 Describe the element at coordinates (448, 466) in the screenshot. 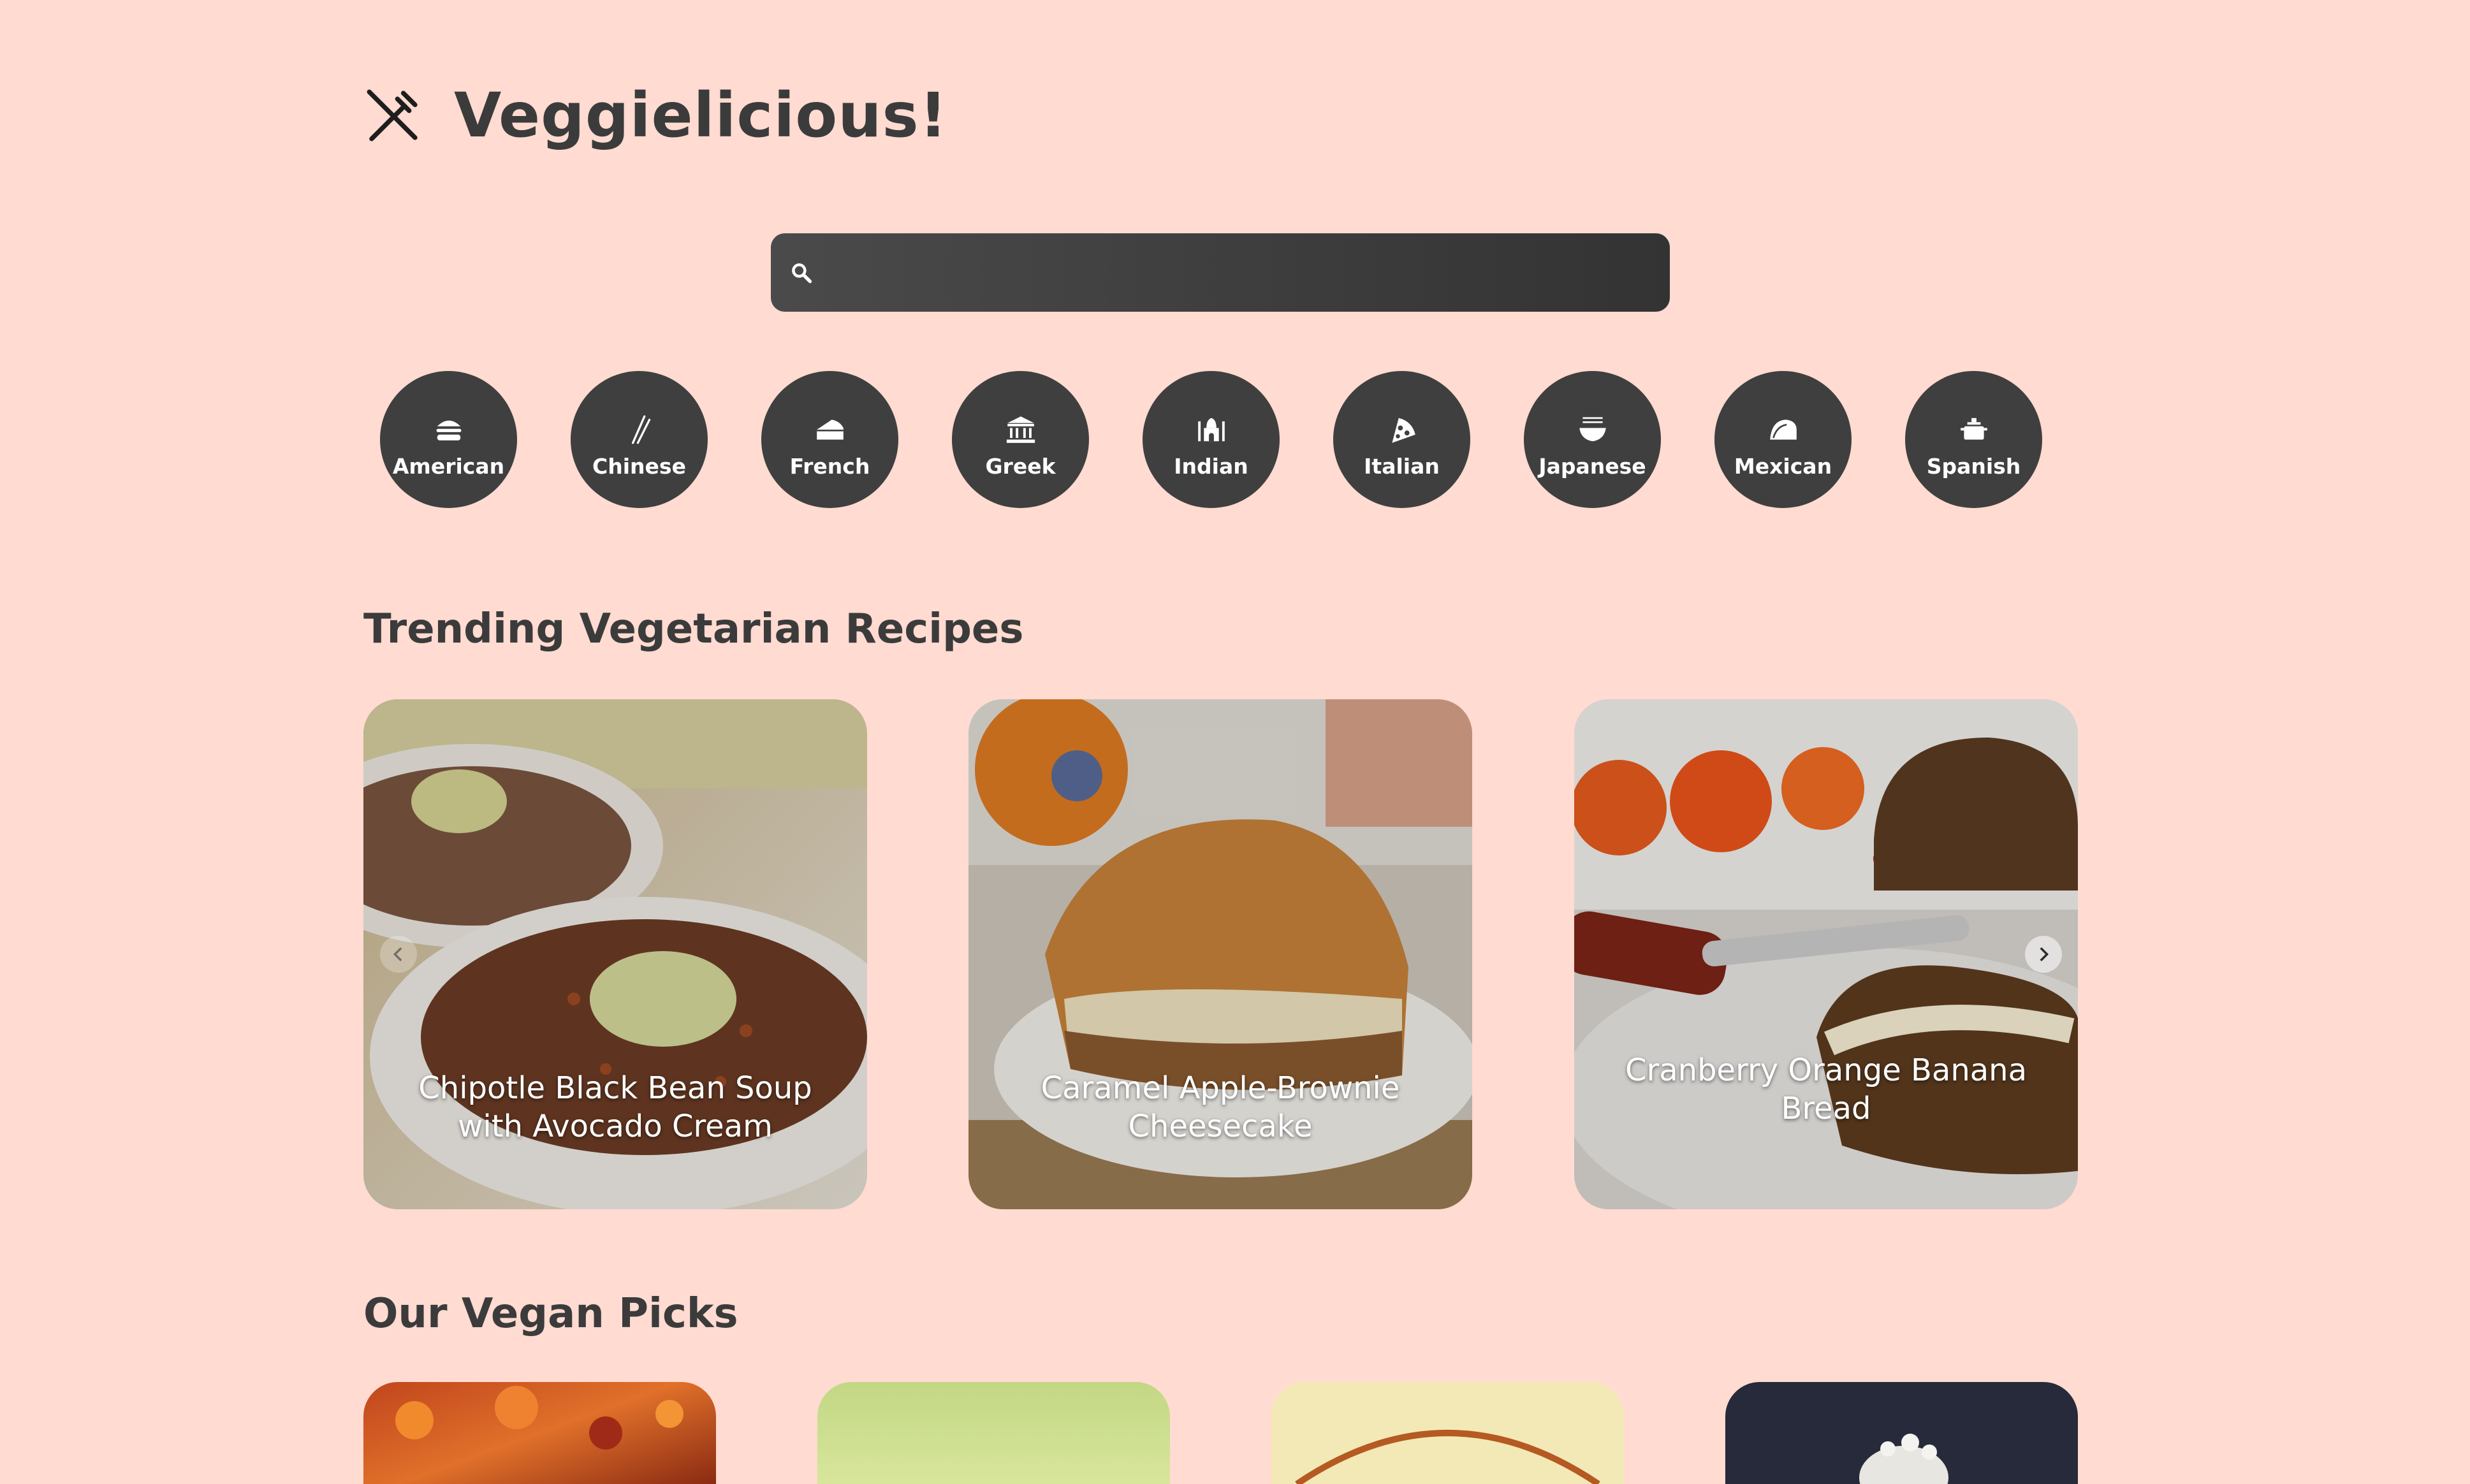

I see `cuisine-label: American` at that location.